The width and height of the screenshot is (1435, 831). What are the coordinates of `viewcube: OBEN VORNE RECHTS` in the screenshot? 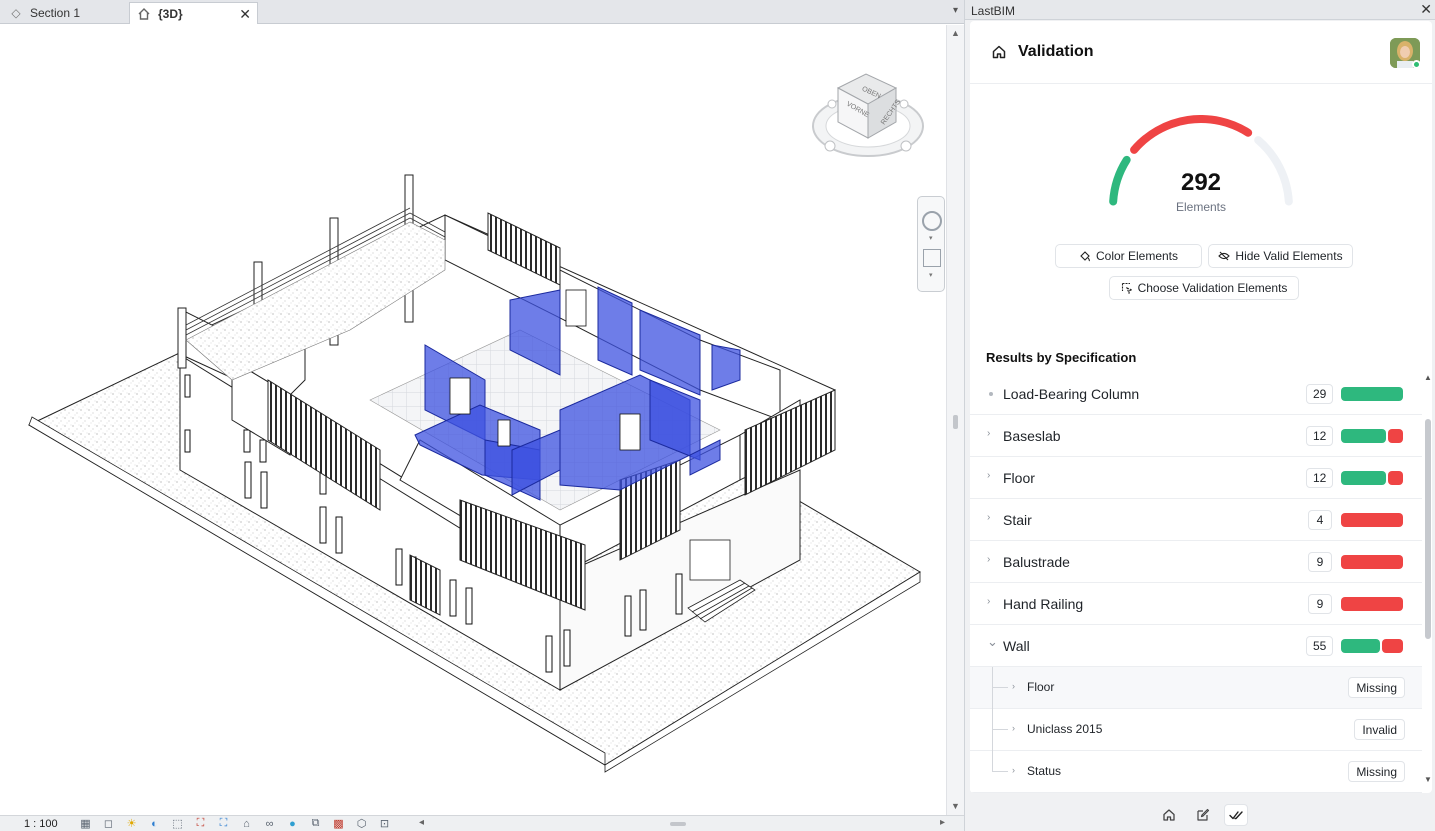 It's located at (868, 115).